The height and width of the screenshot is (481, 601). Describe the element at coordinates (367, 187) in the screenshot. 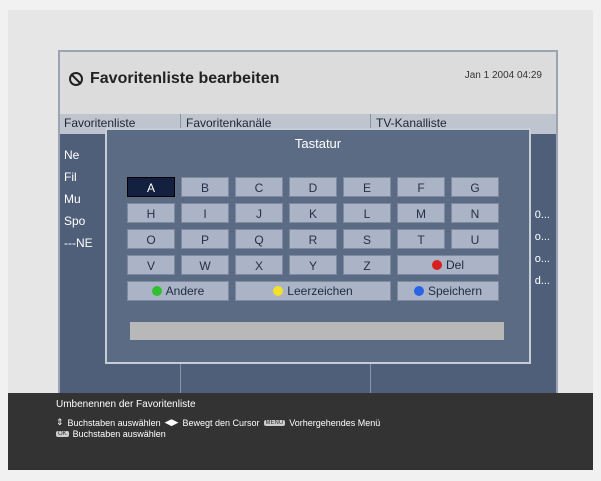

I see `key-e: E` at that location.